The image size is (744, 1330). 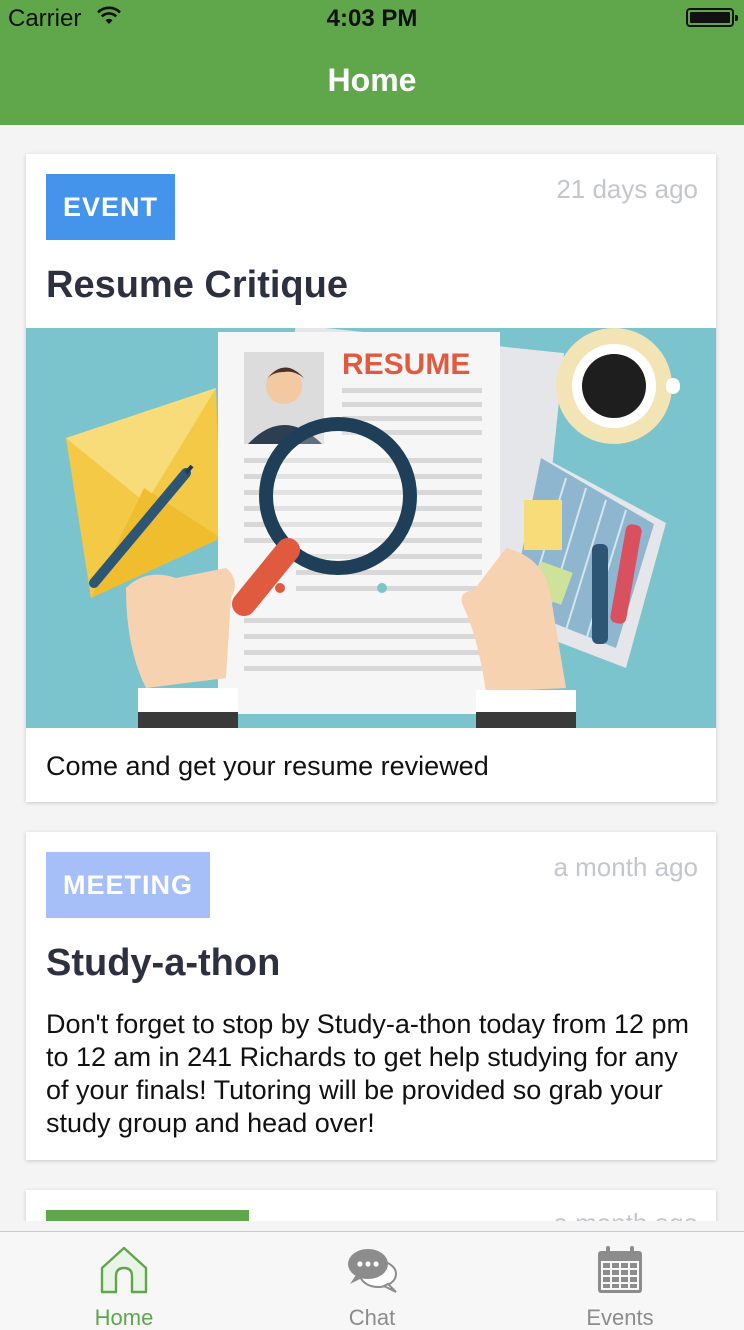 What do you see at coordinates (163, 963) in the screenshot?
I see `card-title: Study-a-thon` at bounding box center [163, 963].